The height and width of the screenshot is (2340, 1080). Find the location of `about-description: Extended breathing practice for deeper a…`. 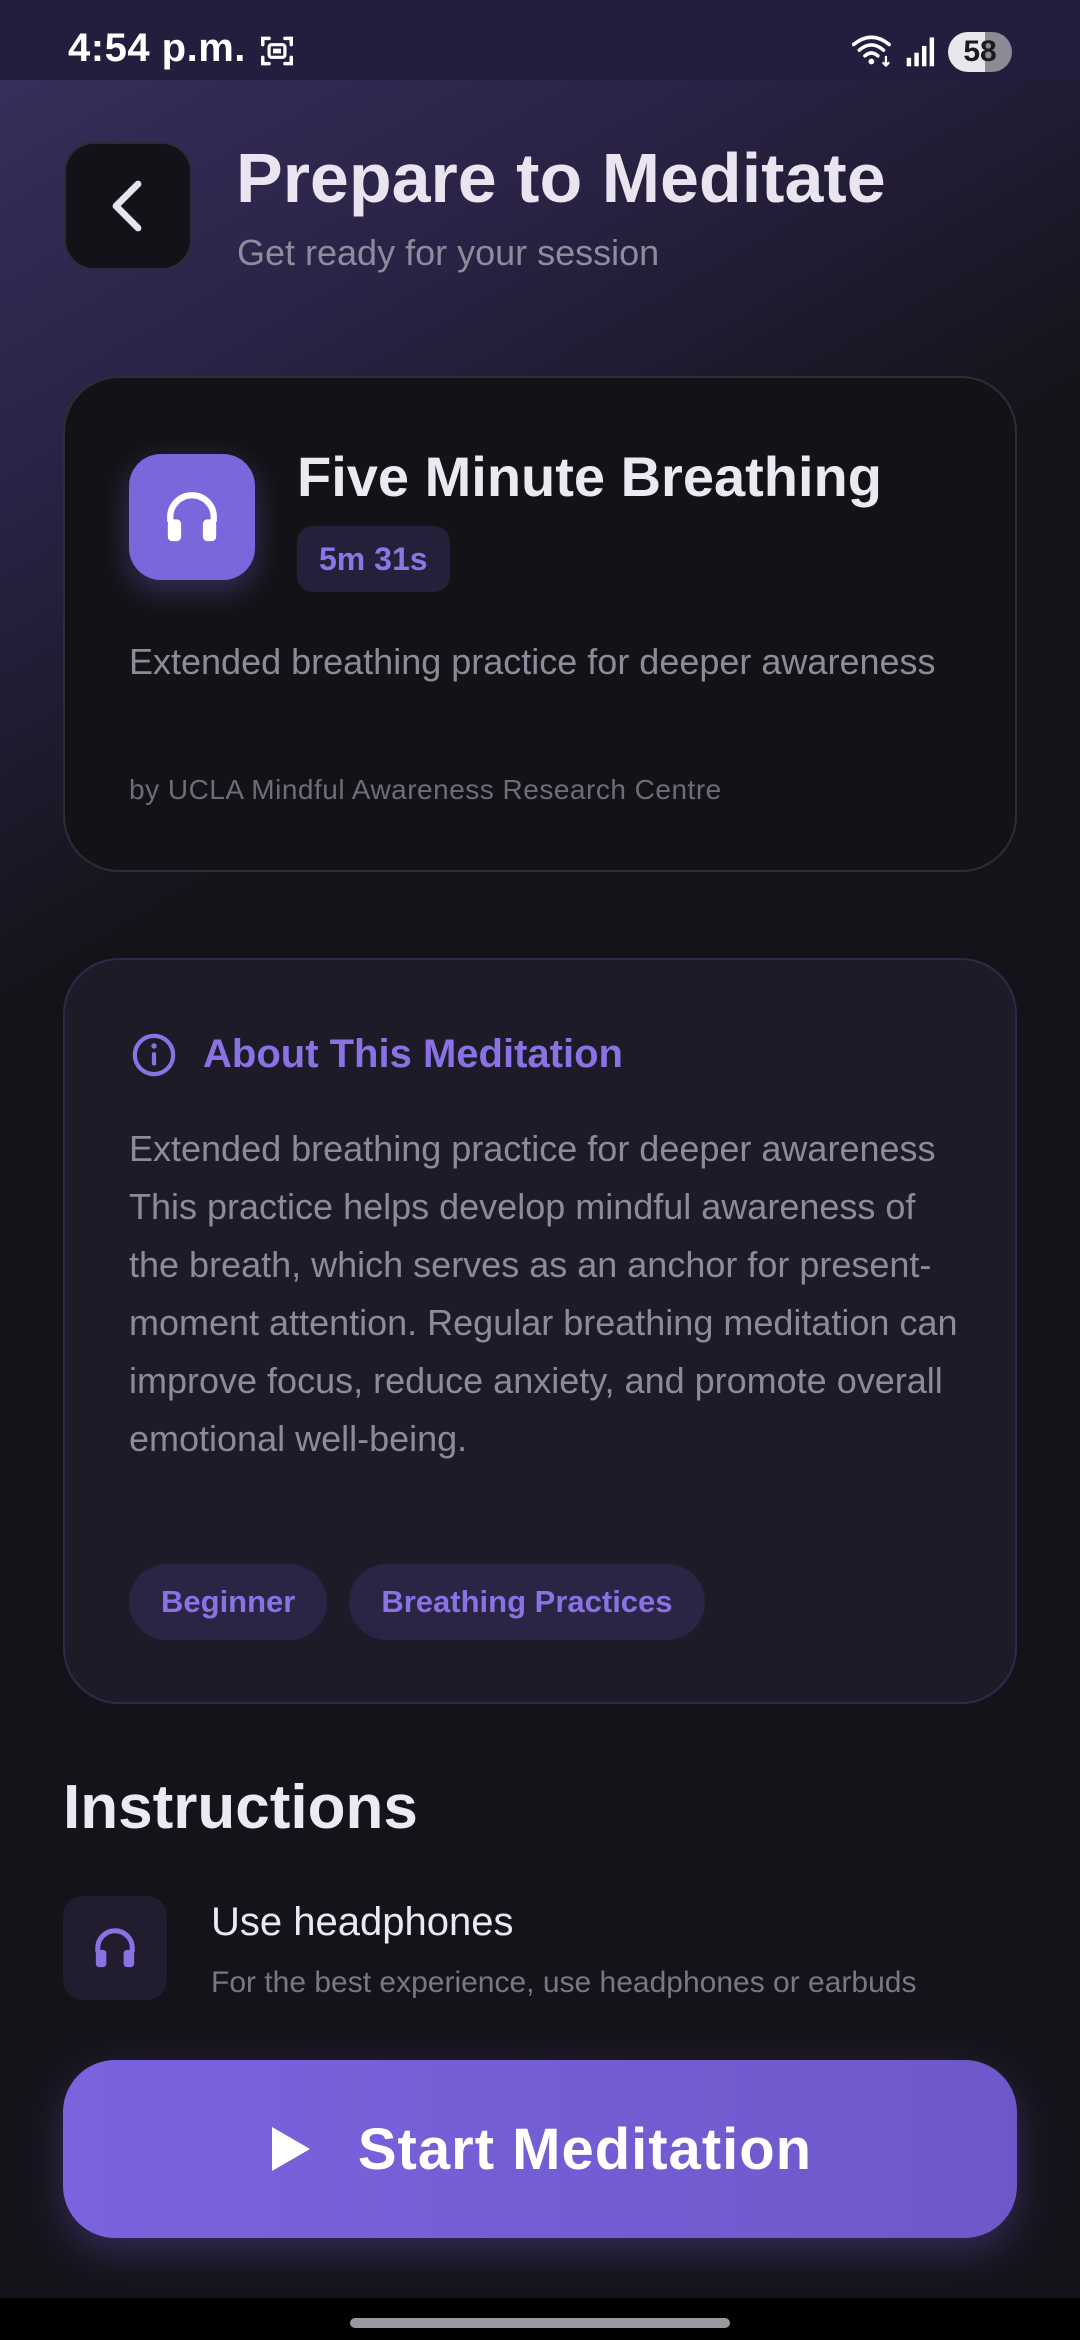

about-description: Extended breathing practice for deeper a… is located at coordinates (543, 1293).